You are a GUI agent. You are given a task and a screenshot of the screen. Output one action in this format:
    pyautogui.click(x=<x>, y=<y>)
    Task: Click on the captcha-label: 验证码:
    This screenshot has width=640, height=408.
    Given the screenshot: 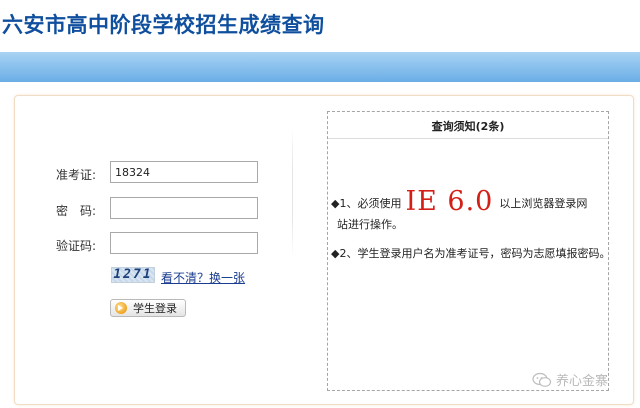 What is the action you would take?
    pyautogui.click(x=76, y=246)
    